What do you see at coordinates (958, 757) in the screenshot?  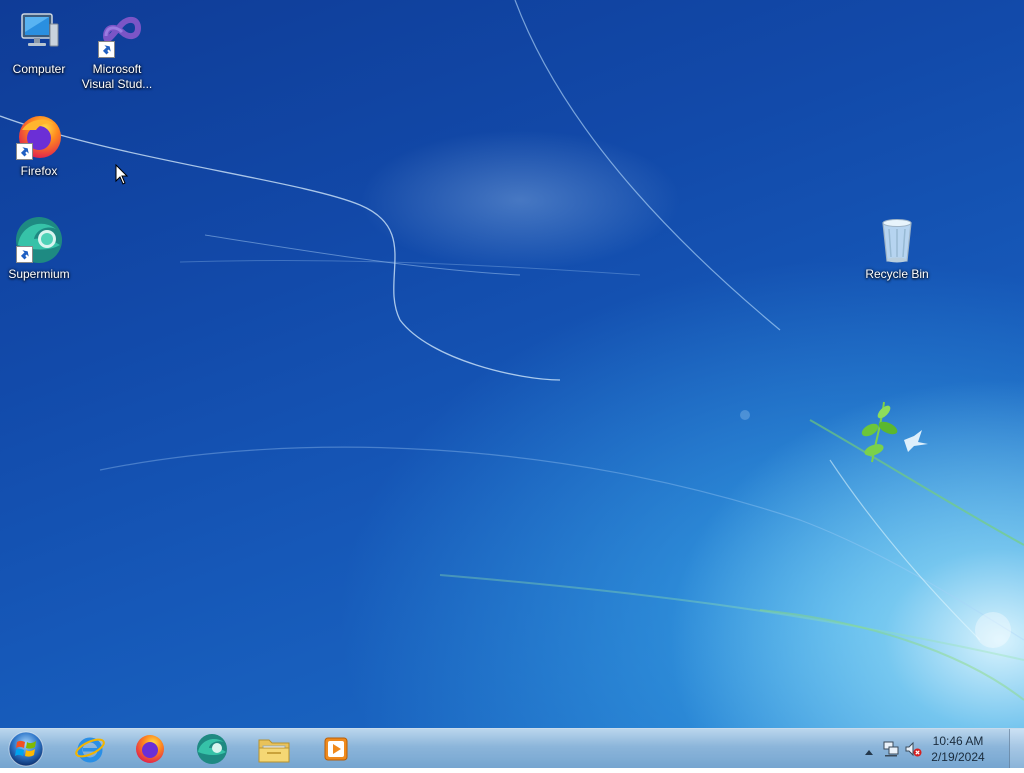 I see `clock-date: 2/19/2024` at bounding box center [958, 757].